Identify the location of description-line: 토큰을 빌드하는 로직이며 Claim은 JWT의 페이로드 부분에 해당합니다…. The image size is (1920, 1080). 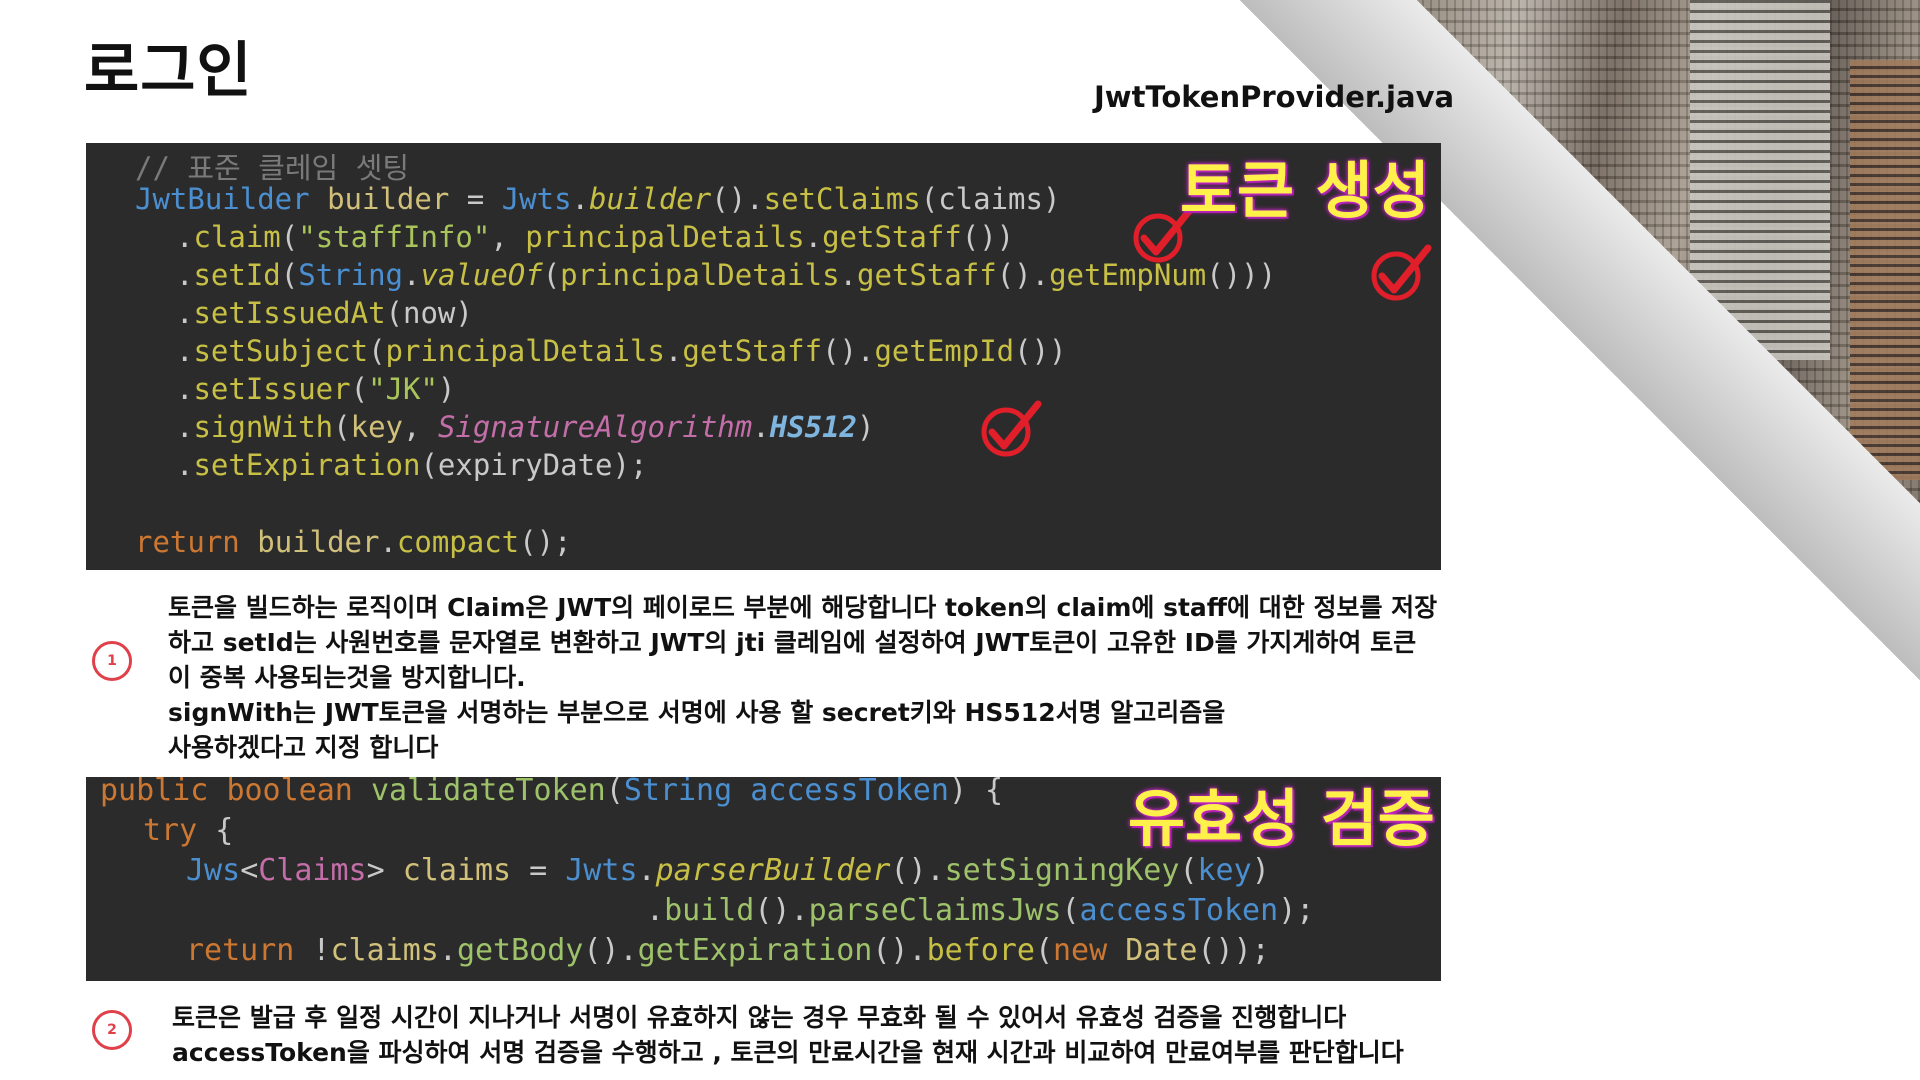
(803, 607).